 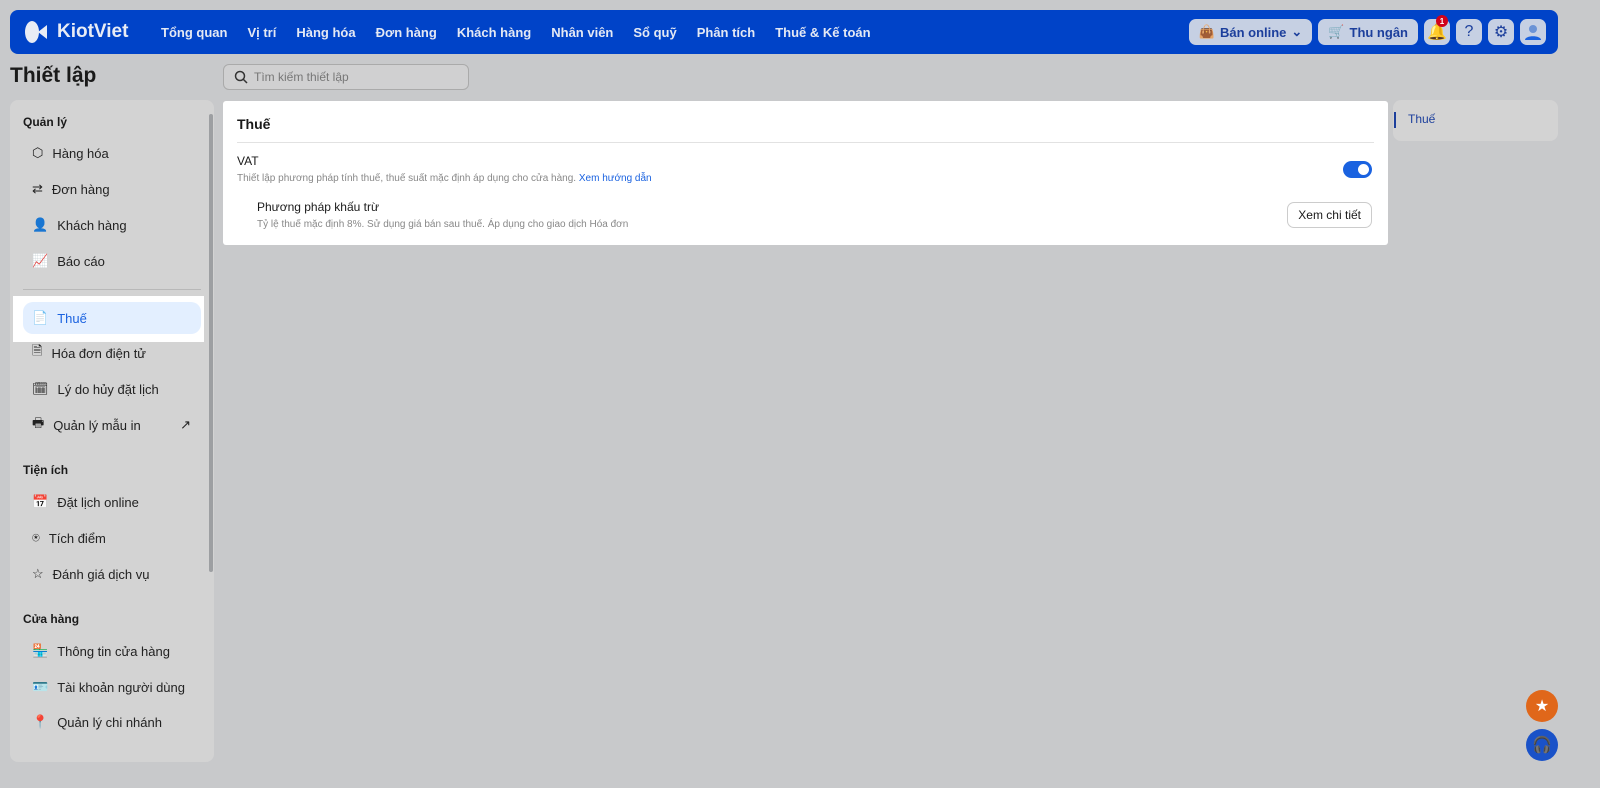 What do you see at coordinates (80, 153) in the screenshot?
I see `label: Hàng hóa` at bounding box center [80, 153].